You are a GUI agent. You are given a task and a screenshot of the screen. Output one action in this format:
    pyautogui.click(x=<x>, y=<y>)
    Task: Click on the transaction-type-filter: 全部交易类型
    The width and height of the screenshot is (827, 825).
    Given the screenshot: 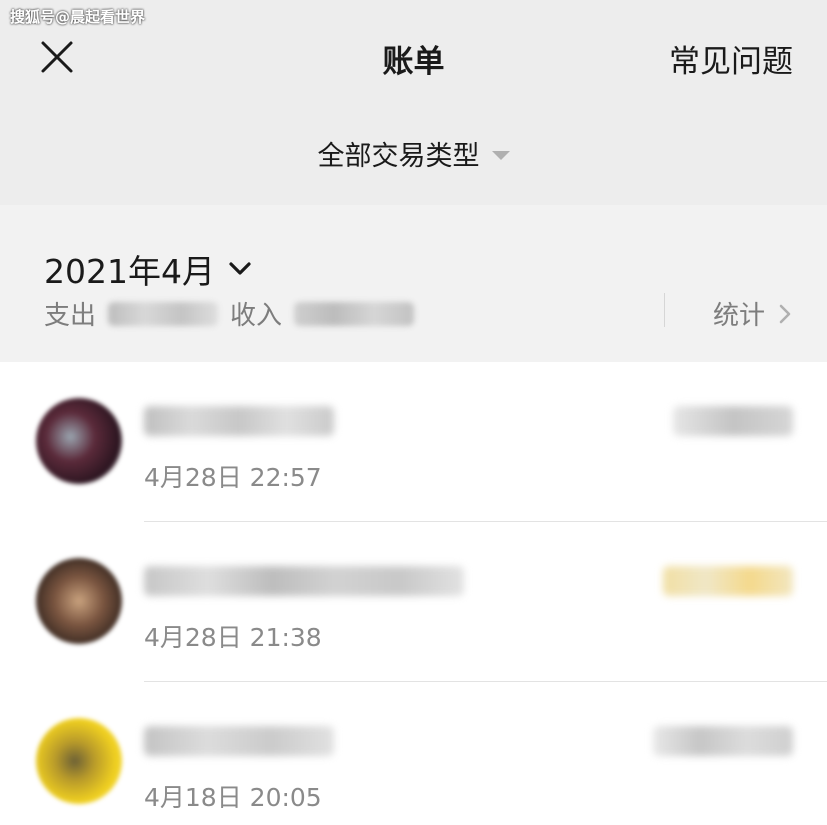 What is the action you would take?
    pyautogui.click(x=413, y=153)
    